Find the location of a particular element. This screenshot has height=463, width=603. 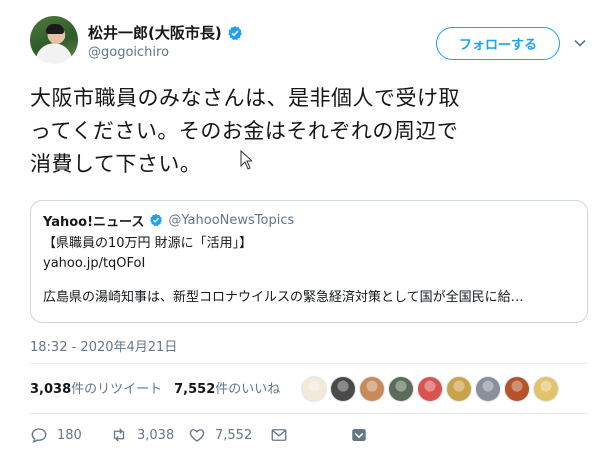

likes-label: 件のいいね is located at coordinates (248, 389).